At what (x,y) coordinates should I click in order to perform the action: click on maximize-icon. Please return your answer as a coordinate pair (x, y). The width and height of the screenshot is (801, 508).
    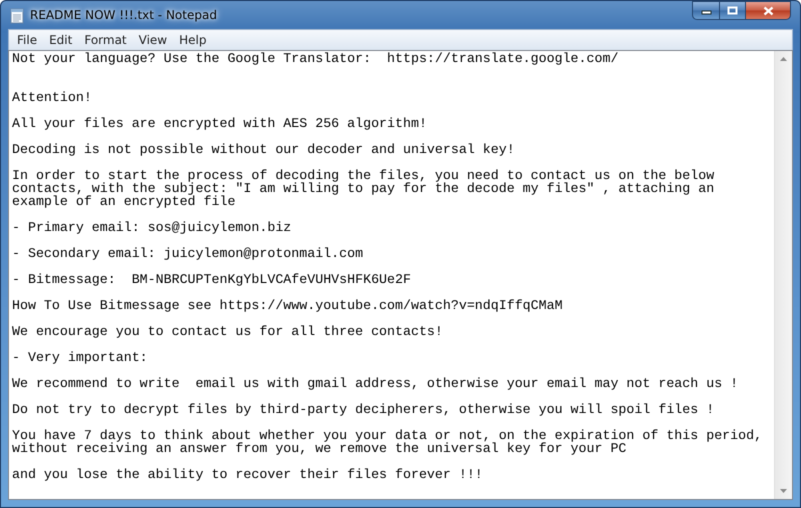
    Looking at the image, I should click on (732, 10).